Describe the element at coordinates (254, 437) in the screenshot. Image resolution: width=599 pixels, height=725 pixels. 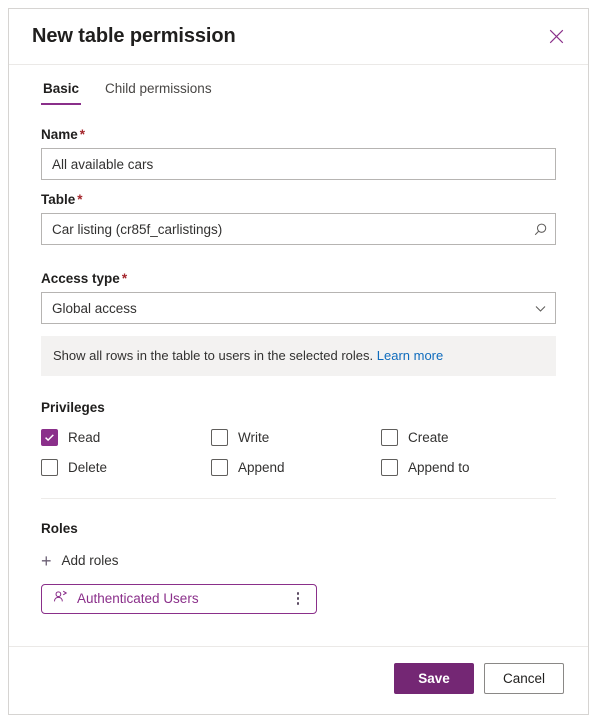
I see `privilege-write-label: Write` at that location.